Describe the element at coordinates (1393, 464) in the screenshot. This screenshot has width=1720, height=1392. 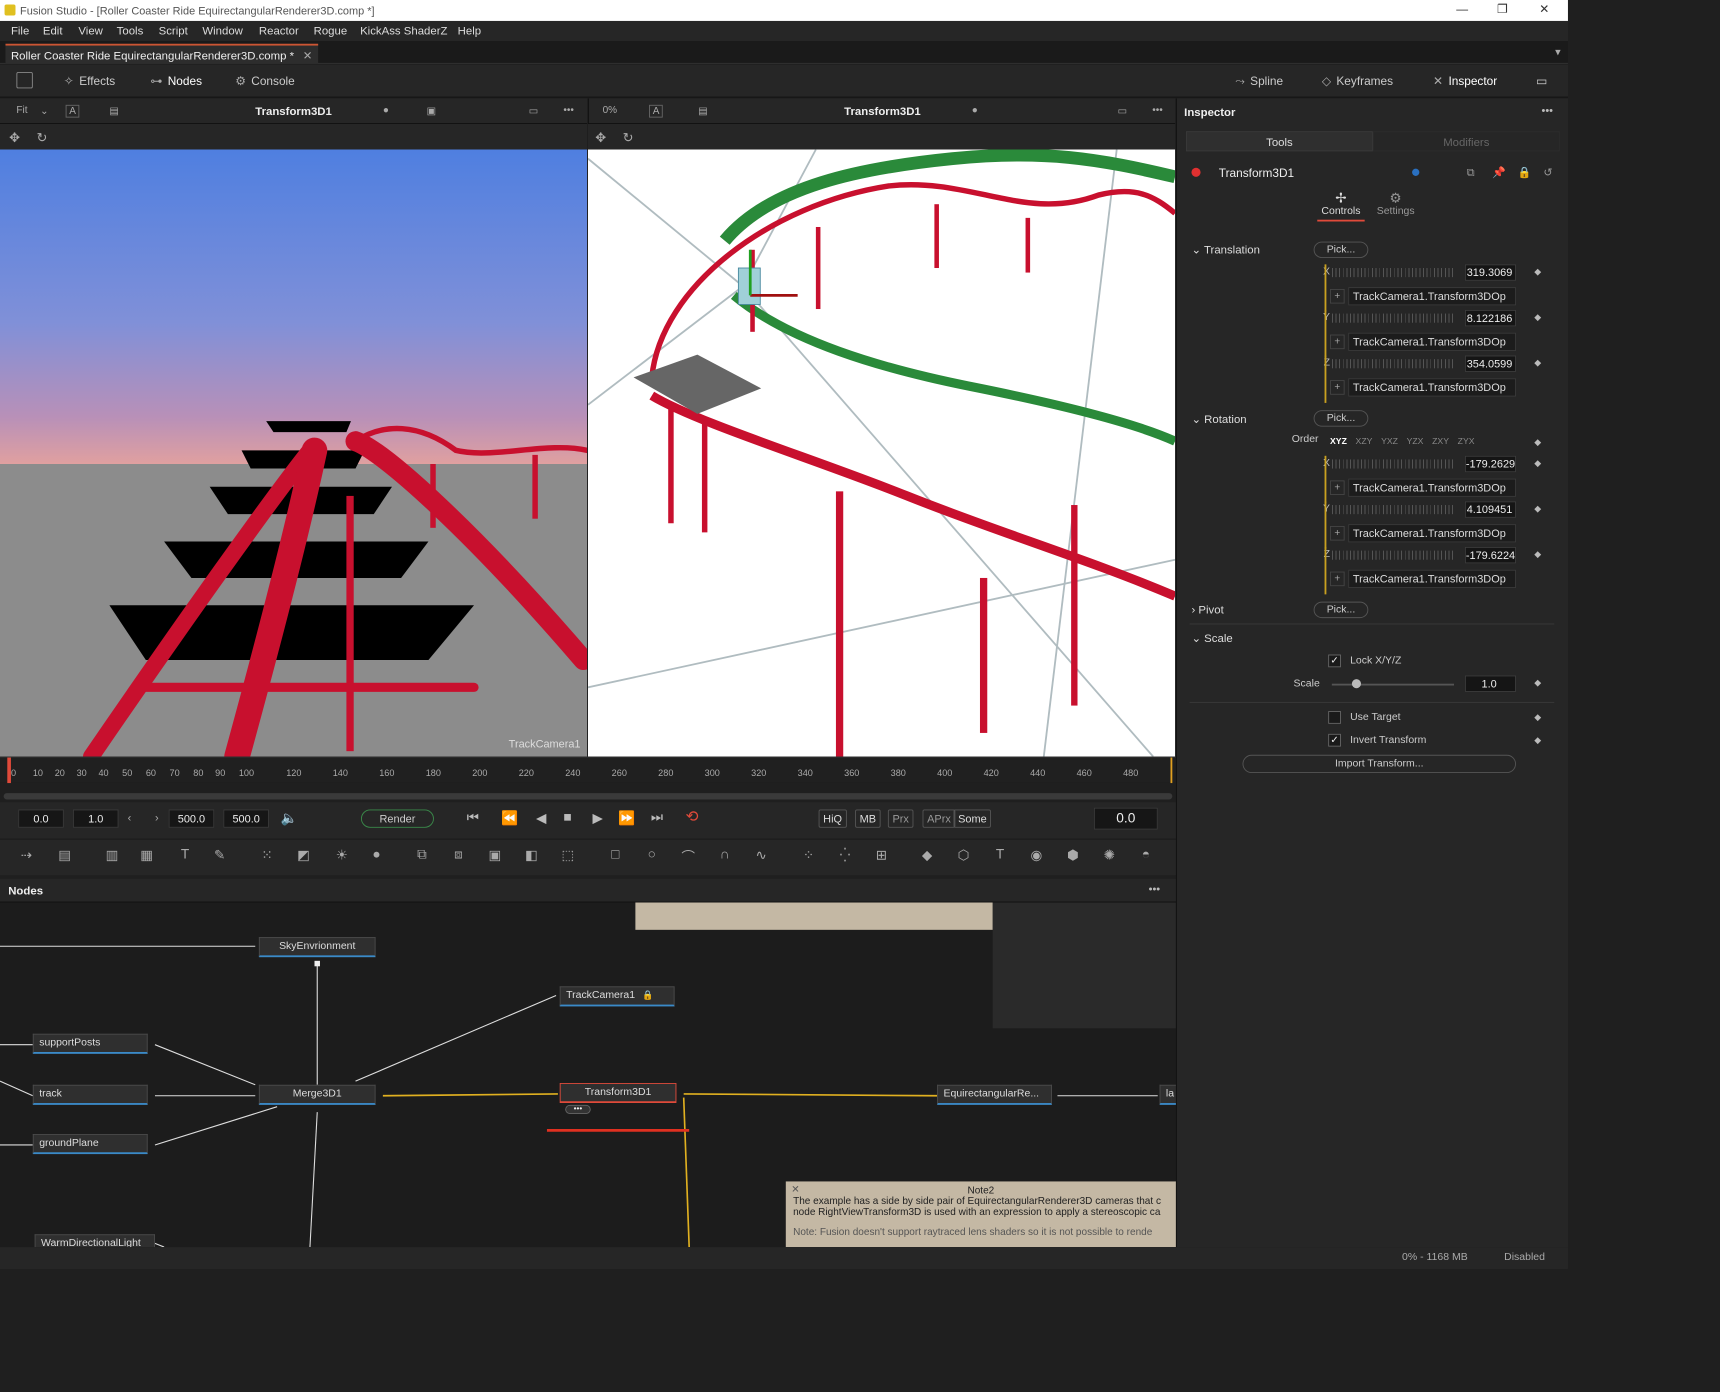
I see `rotate-x-slider` at that location.